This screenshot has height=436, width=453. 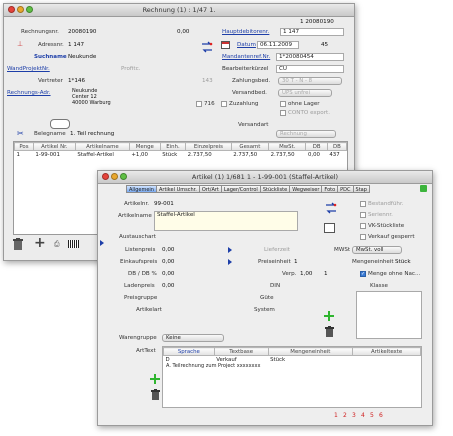 I want to click on artikelname-field: Staffel-Artikel, so click(x=226, y=221).